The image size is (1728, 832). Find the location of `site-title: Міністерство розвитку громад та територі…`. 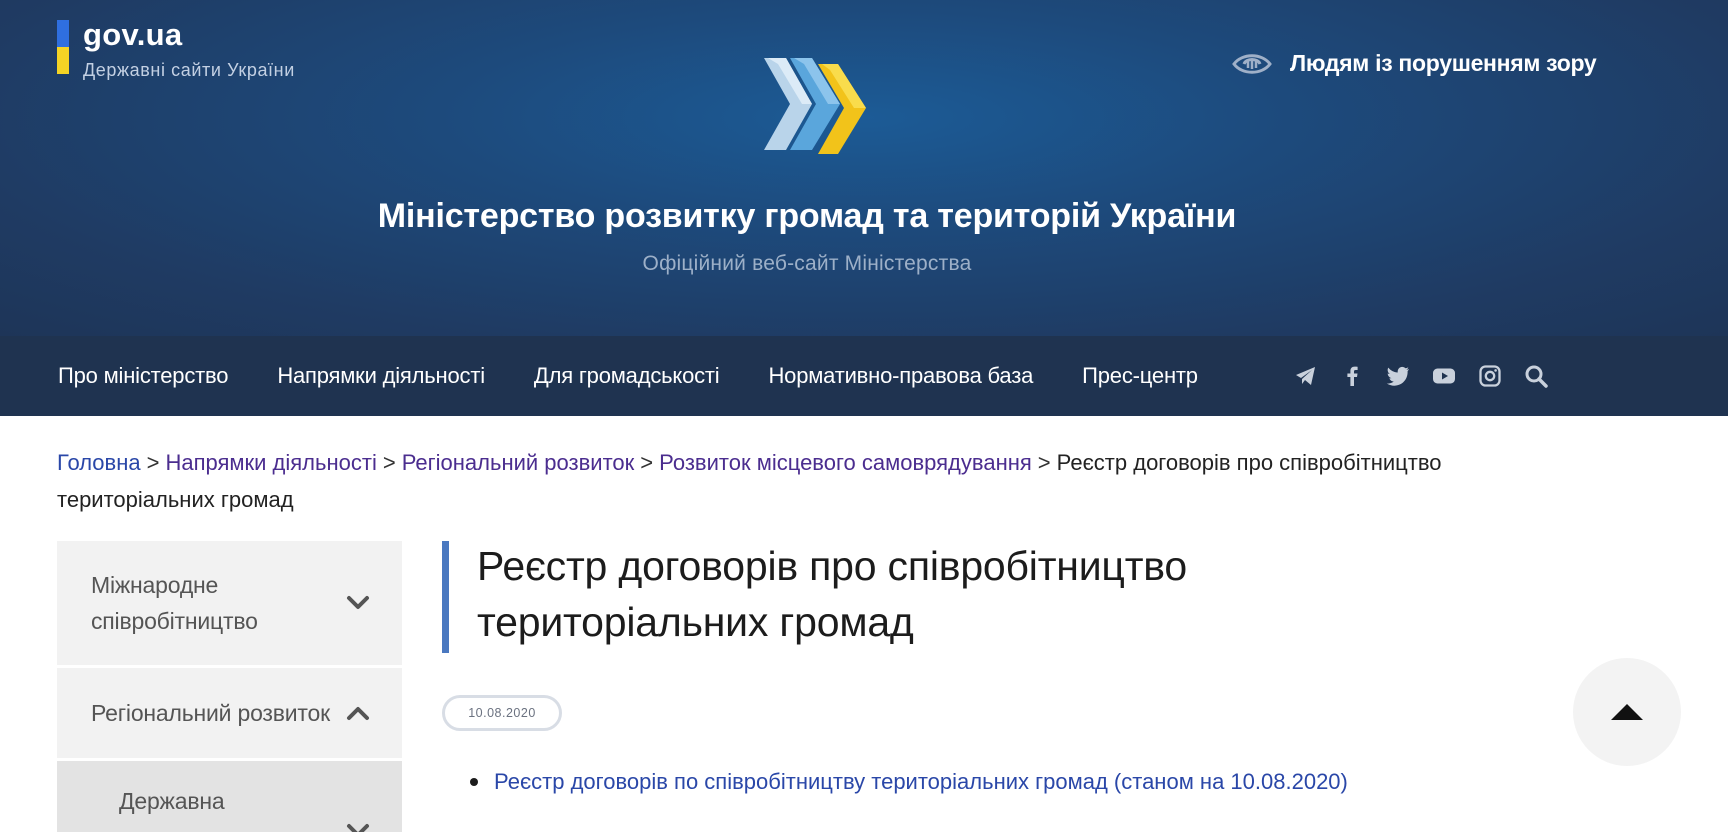

site-title: Міністерство розвитку громад та територі… is located at coordinates (807, 216).